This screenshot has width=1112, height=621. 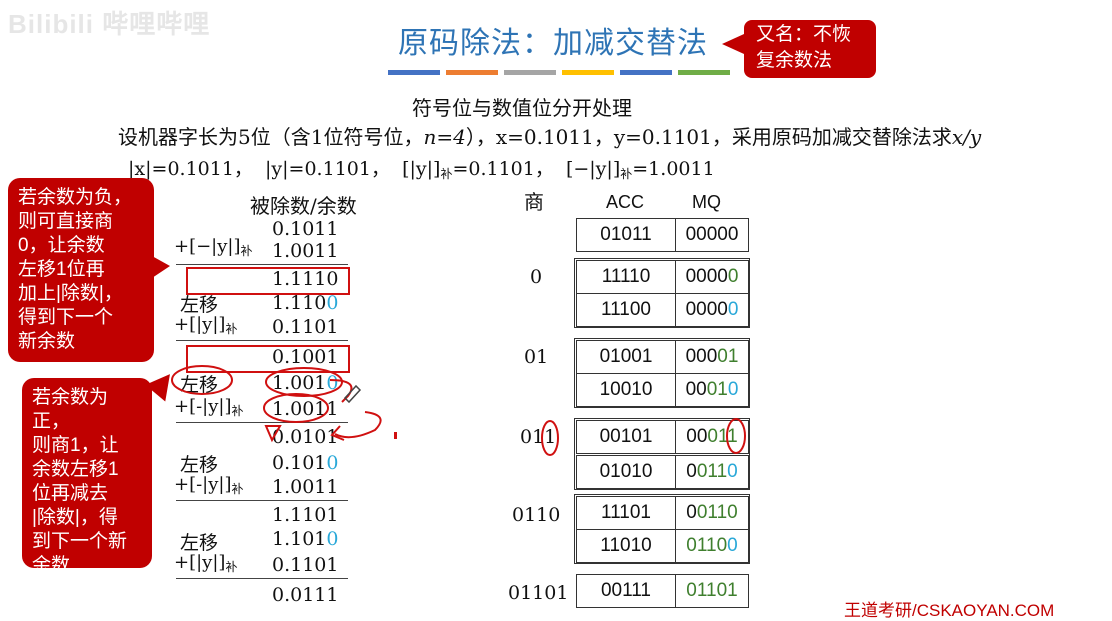 What do you see at coordinates (536, 277) in the screenshot?
I see `quotient-value: 0` at bounding box center [536, 277].